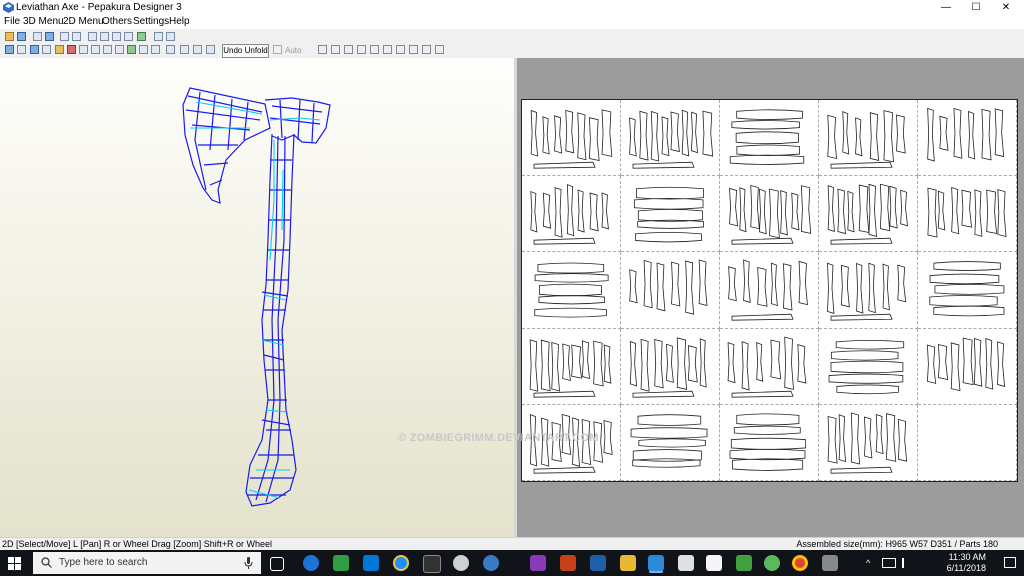  Describe the element at coordinates (117, 21) in the screenshot. I see `menu-others: Others` at that location.